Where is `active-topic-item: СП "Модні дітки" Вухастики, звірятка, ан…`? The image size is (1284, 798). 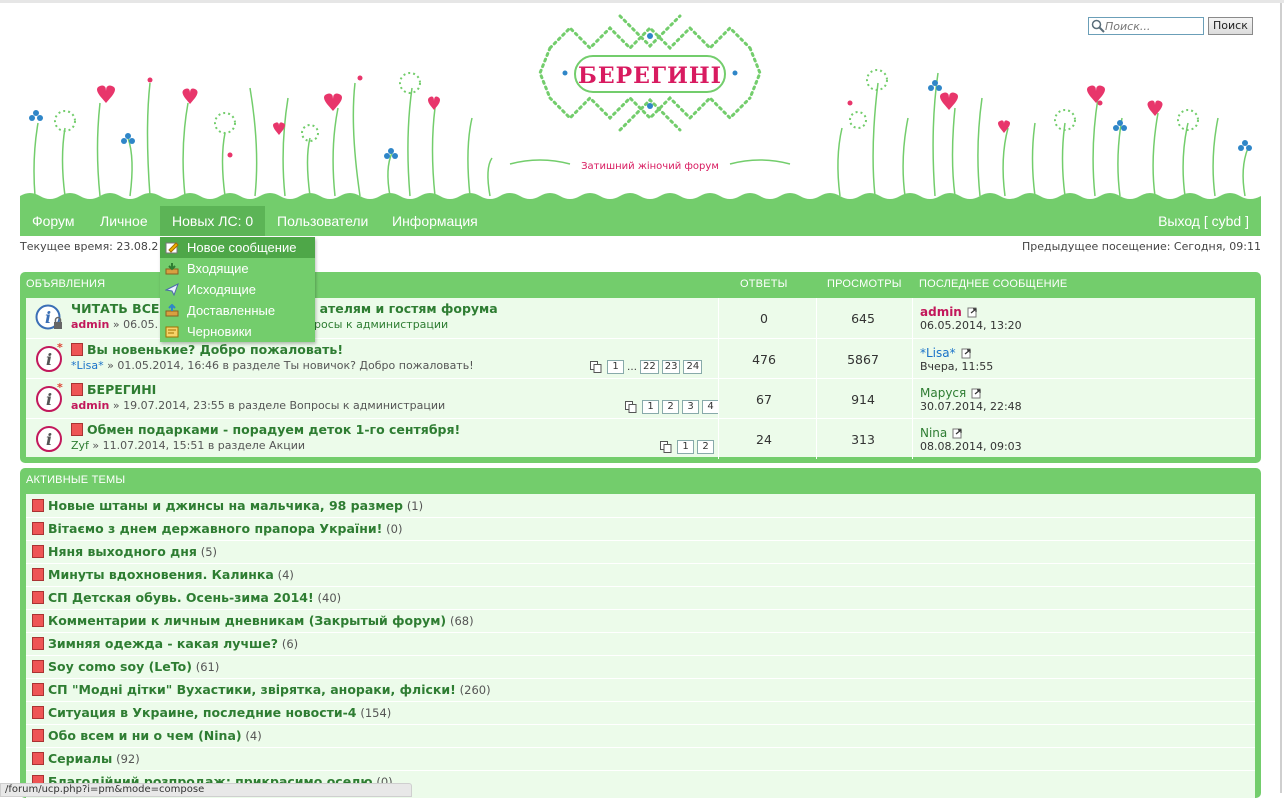
active-topic-item: СП "Модні дітки" Вухастики, звірятка, ан… is located at coordinates (261, 690).